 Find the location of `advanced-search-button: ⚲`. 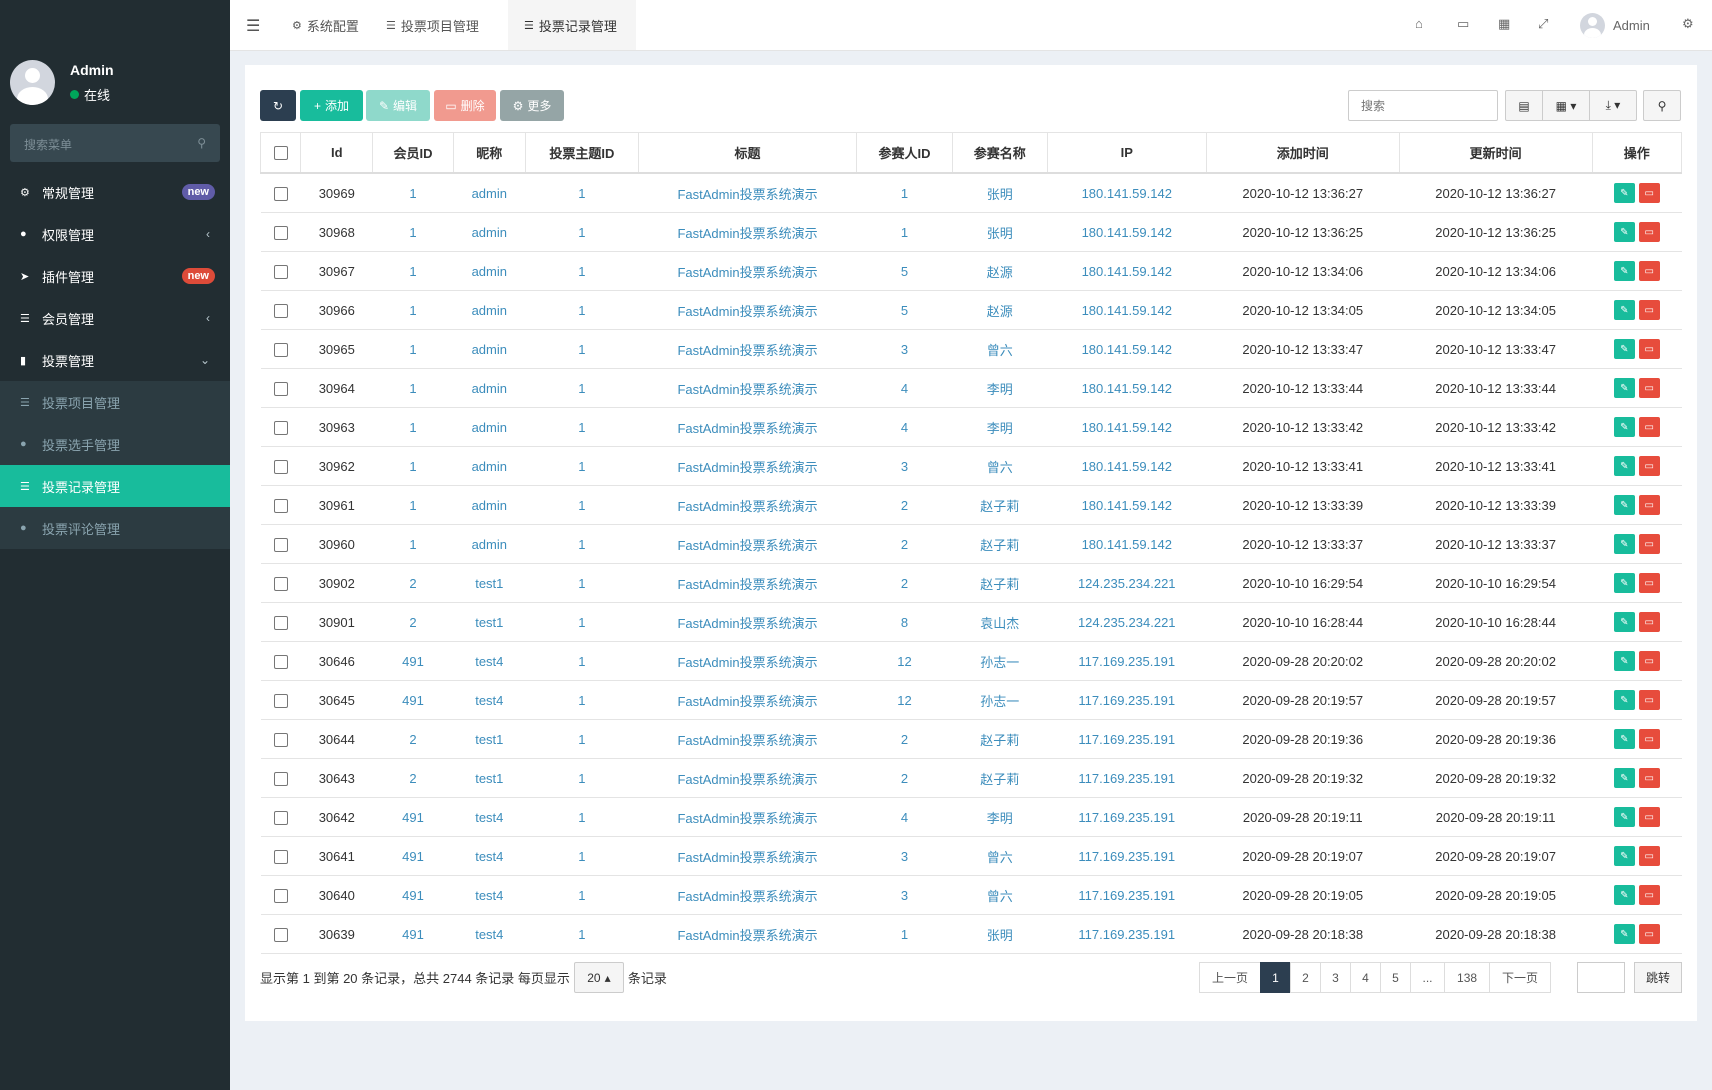

advanced-search-button: ⚲ is located at coordinates (1662, 105).